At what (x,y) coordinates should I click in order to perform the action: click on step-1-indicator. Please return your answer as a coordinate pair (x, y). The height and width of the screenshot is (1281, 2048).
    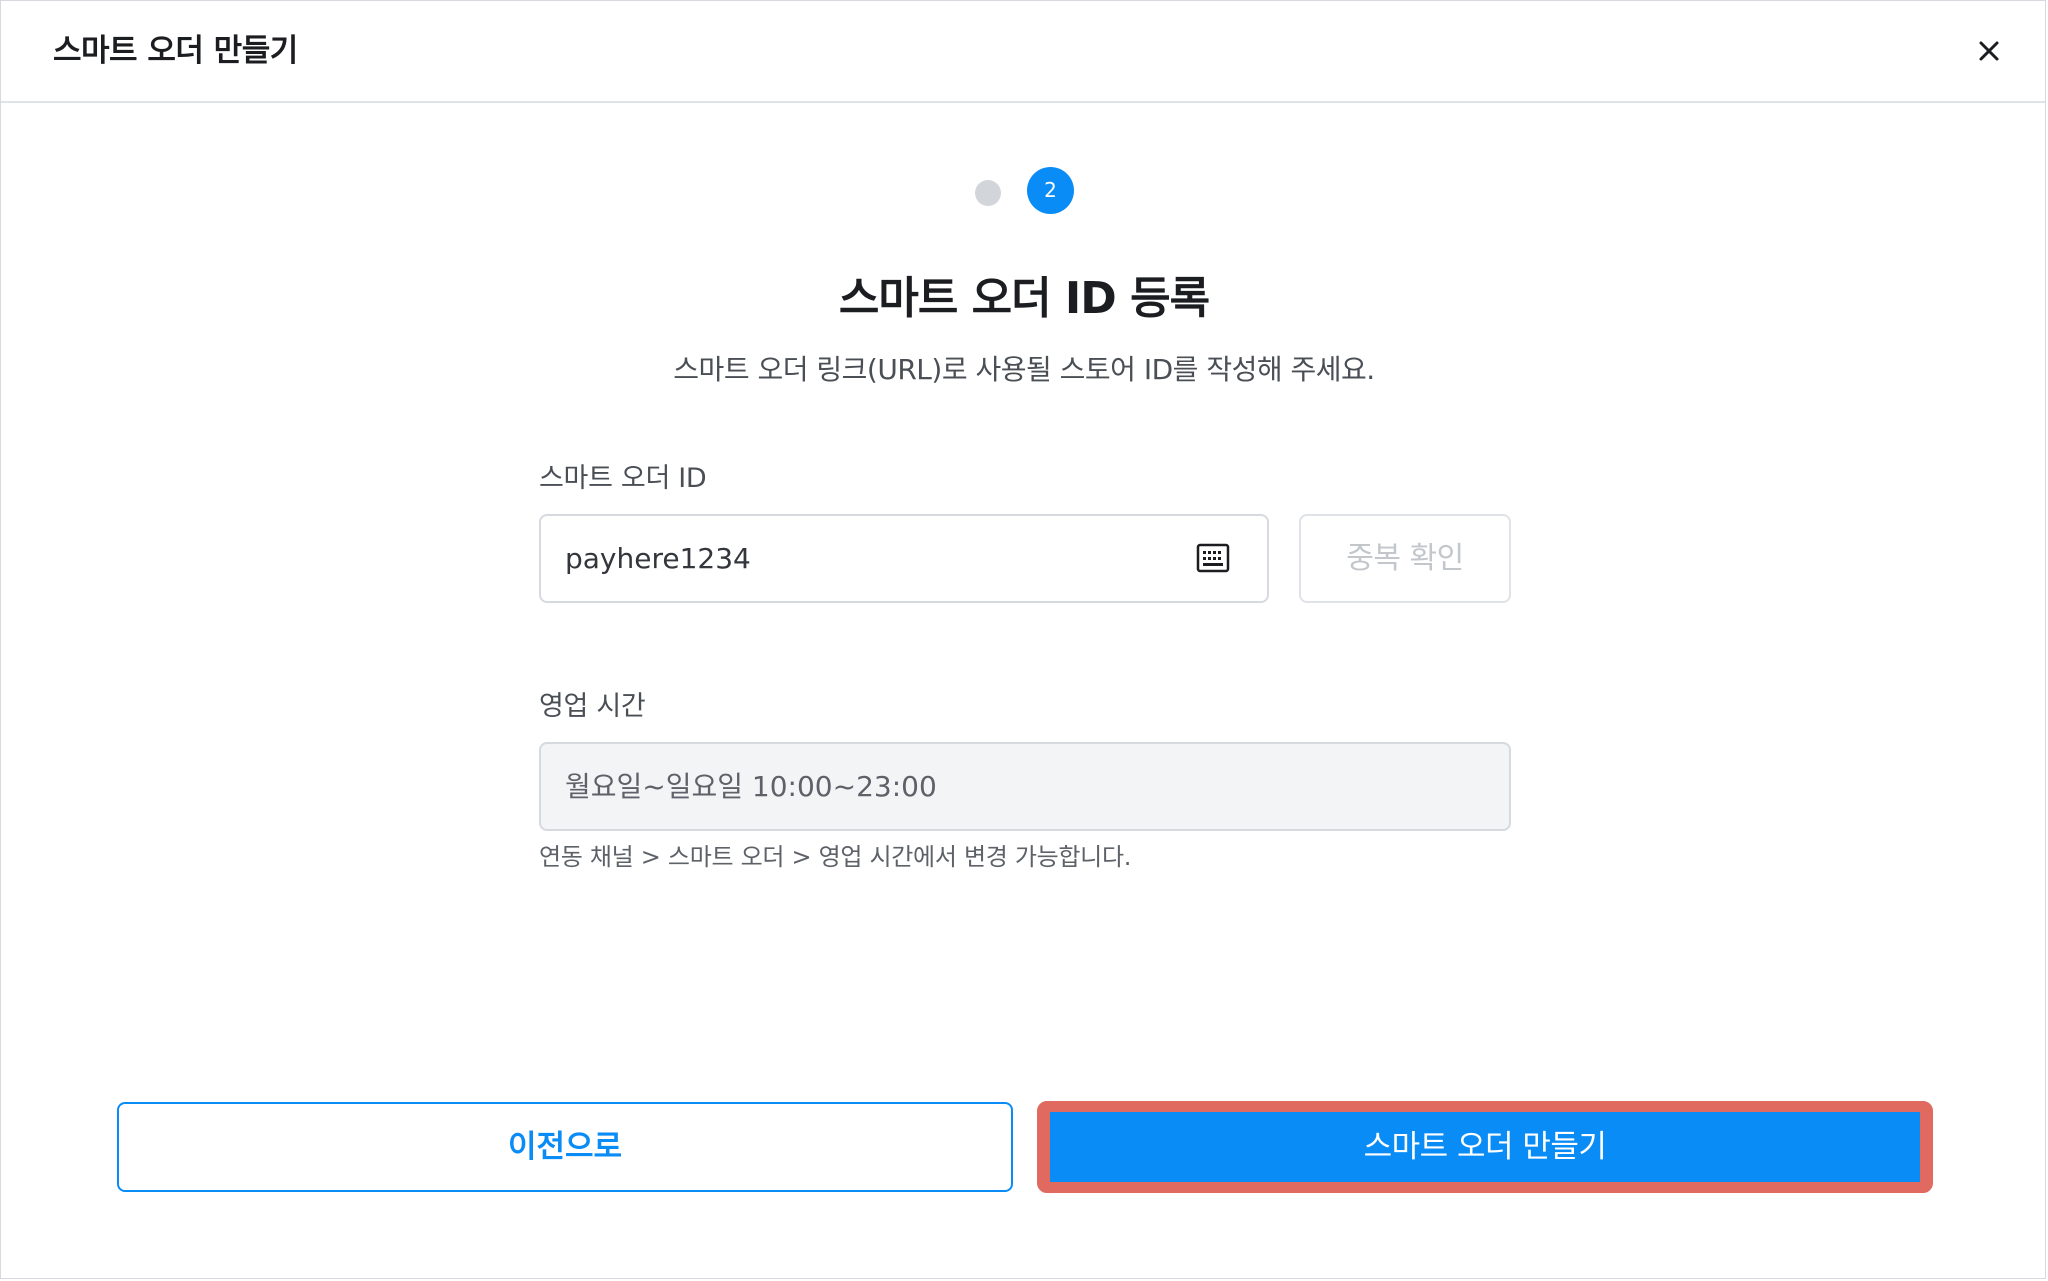
    Looking at the image, I should click on (988, 193).